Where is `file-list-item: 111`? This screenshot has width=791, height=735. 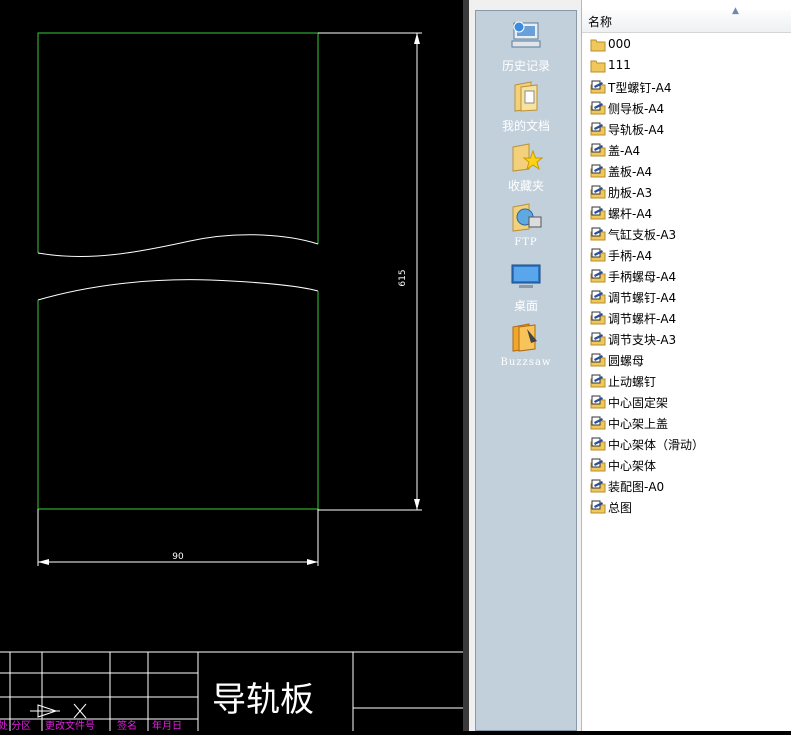 file-list-item: 111 is located at coordinates (690, 66).